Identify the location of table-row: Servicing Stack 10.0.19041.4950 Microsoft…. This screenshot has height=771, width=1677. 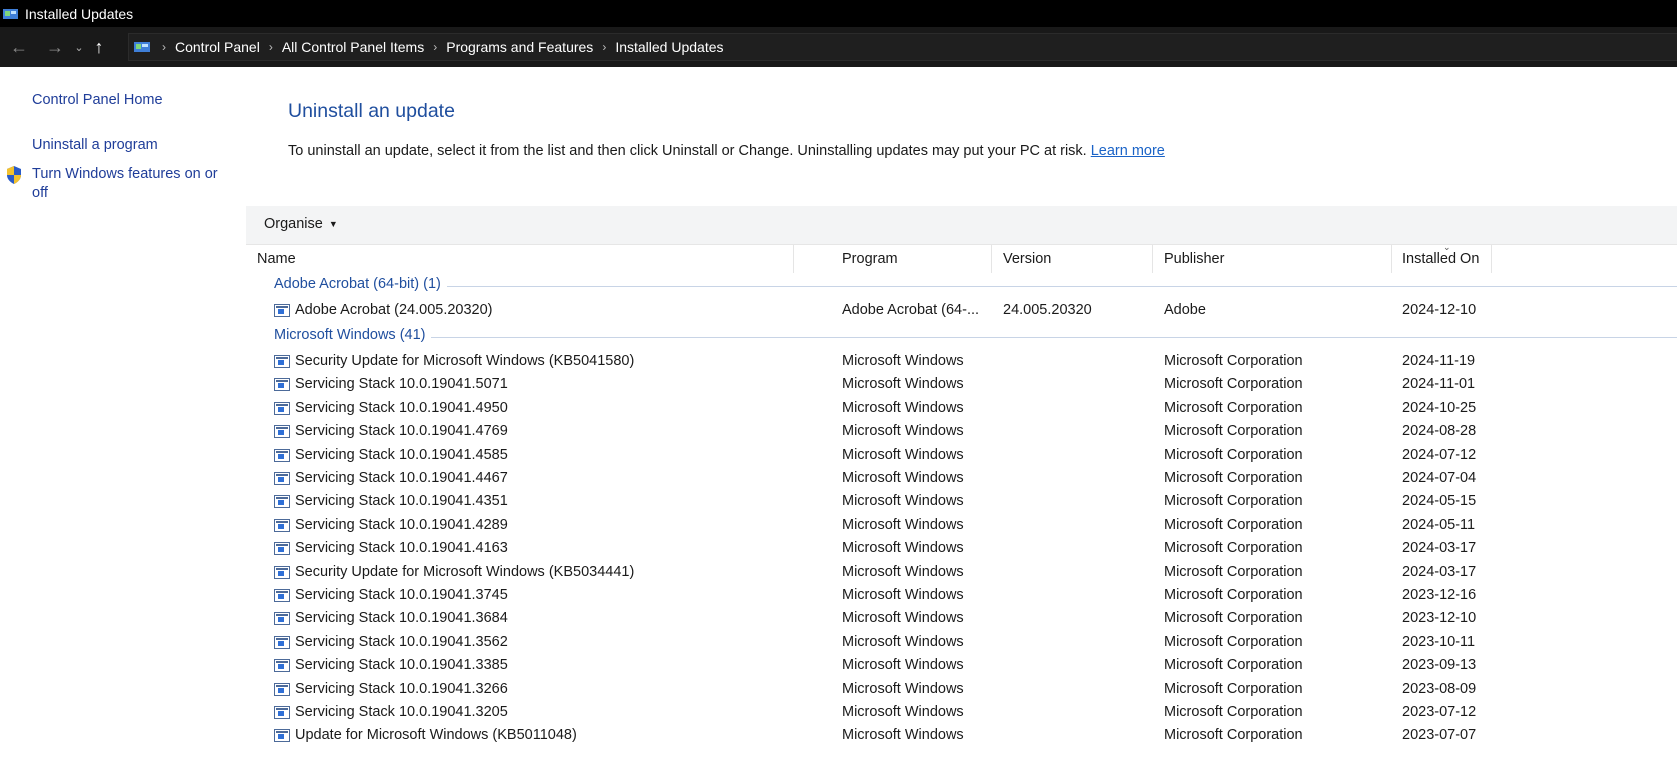
(961, 408).